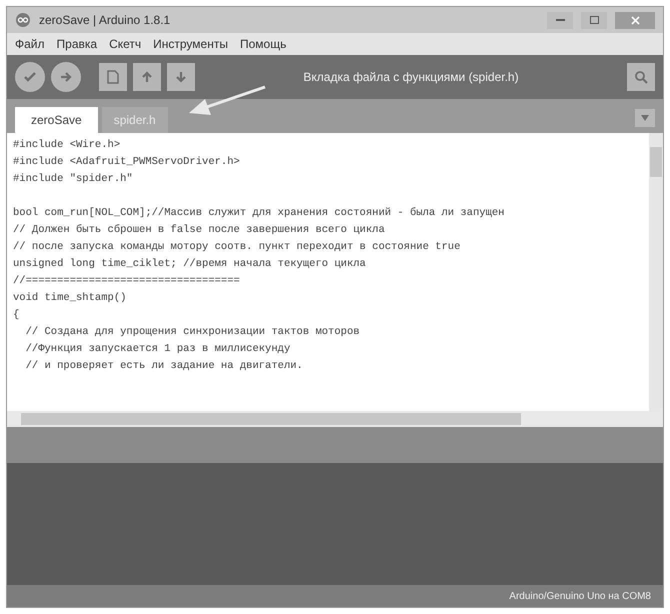  Describe the element at coordinates (73, 179) in the screenshot. I see `code-line: #include "spider.h"` at that location.